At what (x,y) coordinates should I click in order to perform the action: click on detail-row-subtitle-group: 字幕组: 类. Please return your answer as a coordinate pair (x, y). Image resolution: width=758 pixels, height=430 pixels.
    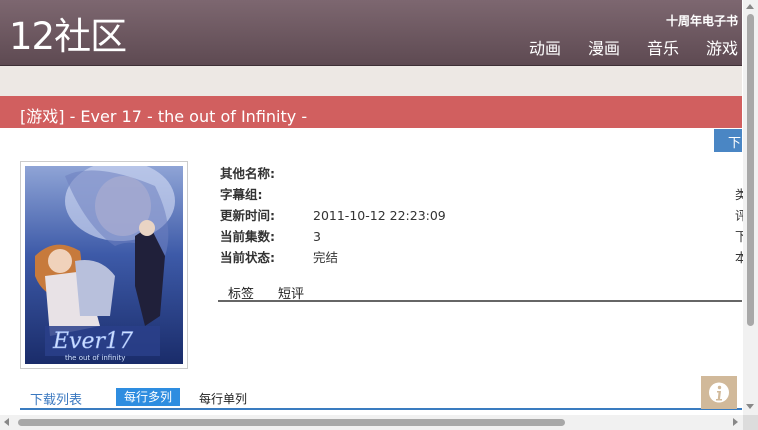
    Looking at the image, I should click on (485, 194).